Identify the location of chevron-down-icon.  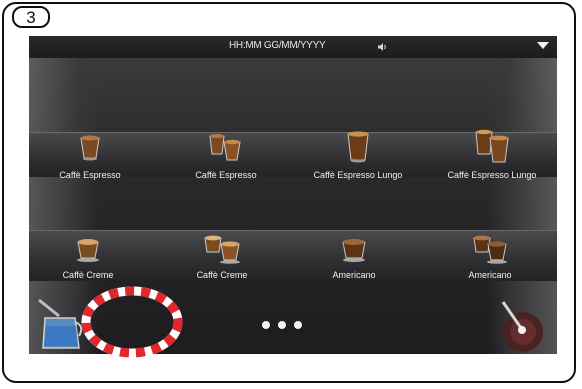
(543, 45).